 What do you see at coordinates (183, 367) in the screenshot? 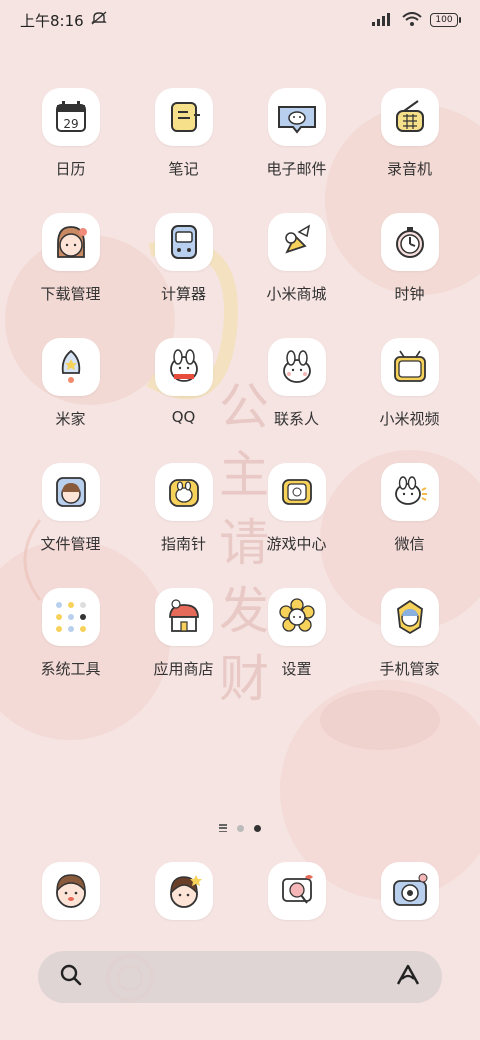
I see `qq-icon` at bounding box center [183, 367].